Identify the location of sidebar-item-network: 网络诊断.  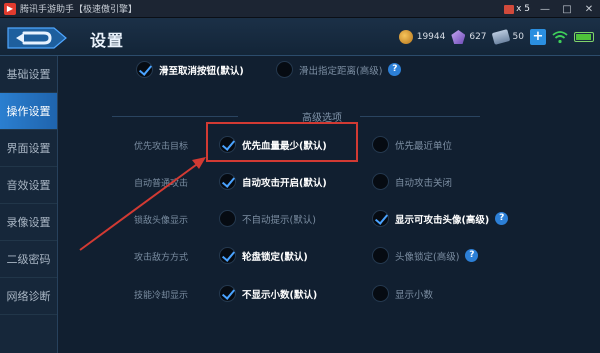
(28, 296).